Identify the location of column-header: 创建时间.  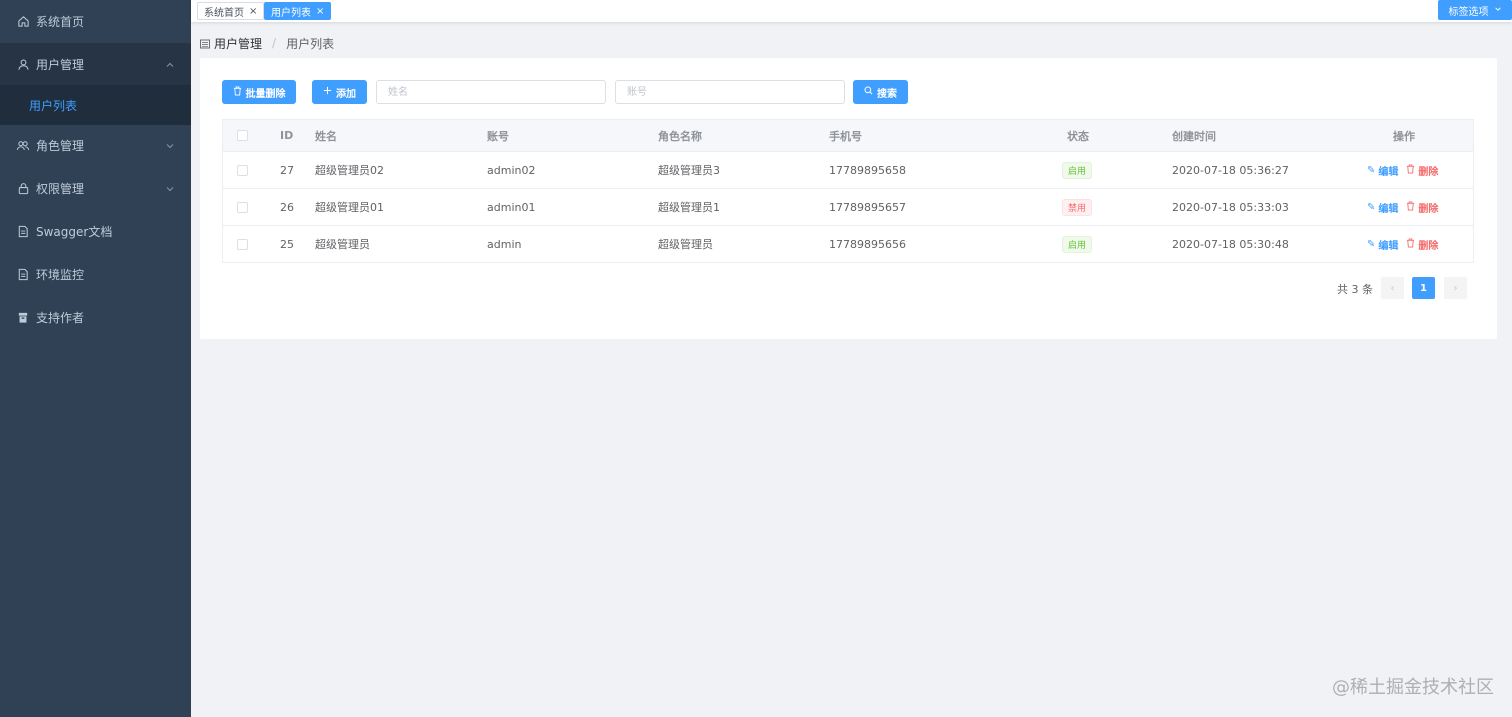
(1194, 136).